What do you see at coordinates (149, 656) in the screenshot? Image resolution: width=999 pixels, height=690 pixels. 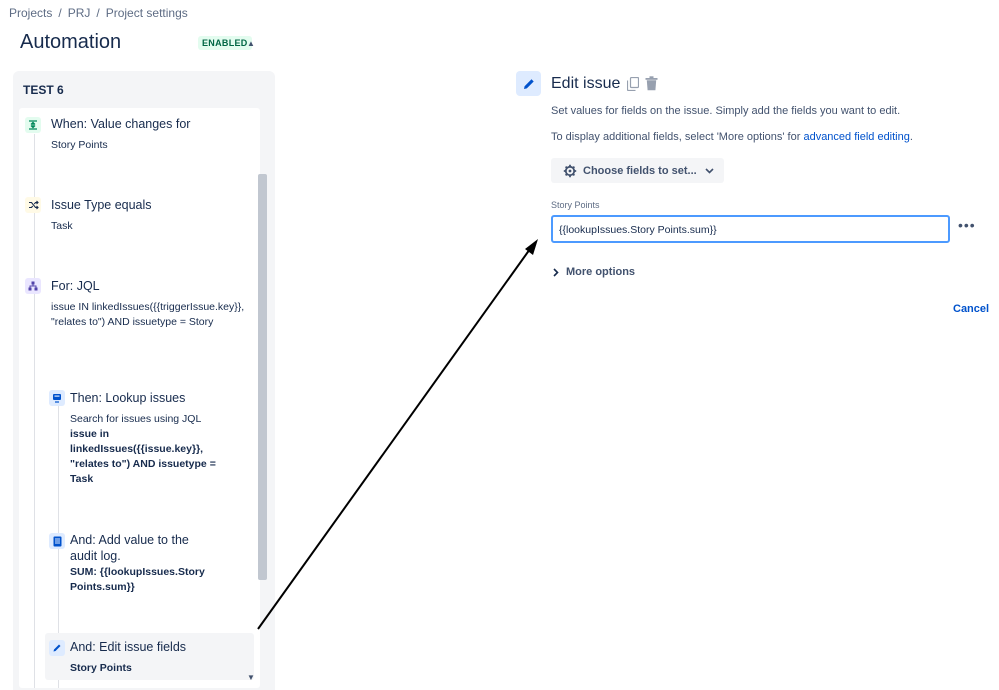 I see `rule-component-edit-issue: And: Edit issue fields Story Points` at bounding box center [149, 656].